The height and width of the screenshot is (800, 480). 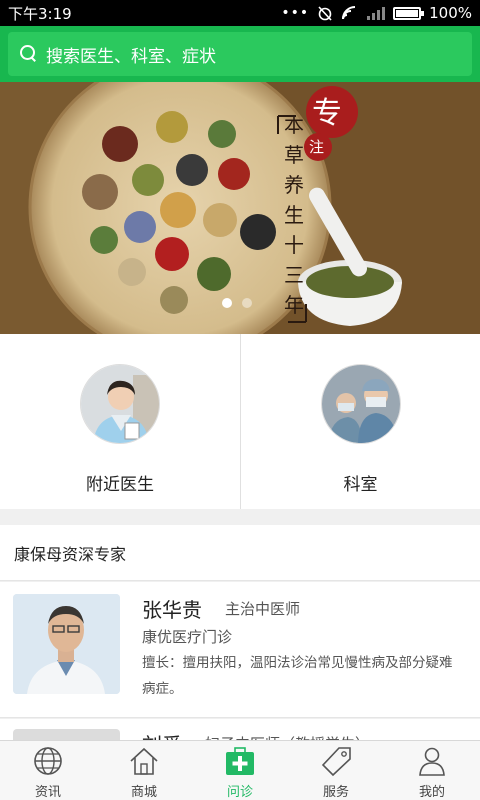 What do you see at coordinates (360, 404) in the screenshot?
I see `department-avatar` at bounding box center [360, 404].